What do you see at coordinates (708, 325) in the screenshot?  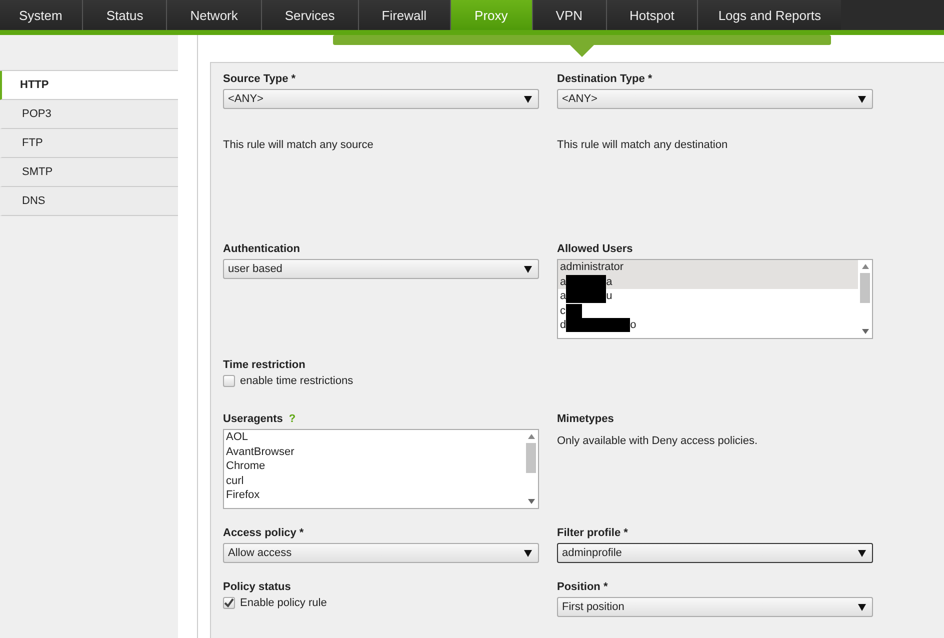 I see `user-option: d o` at bounding box center [708, 325].